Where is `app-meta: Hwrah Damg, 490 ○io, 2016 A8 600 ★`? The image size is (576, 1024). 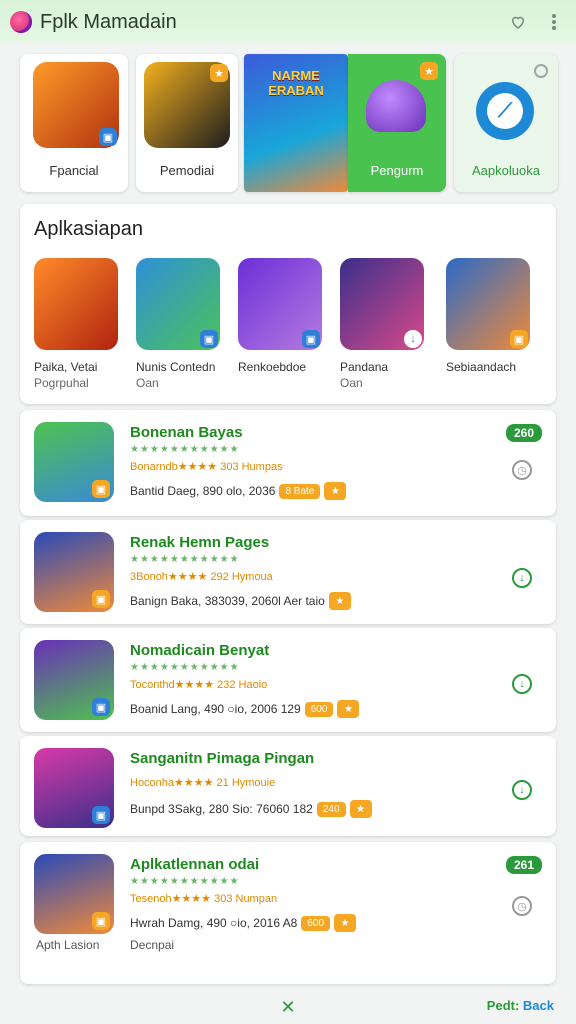 app-meta: Hwrah Damg, 490 ○io, 2016 A8 600 ★ is located at coordinates (243, 923).